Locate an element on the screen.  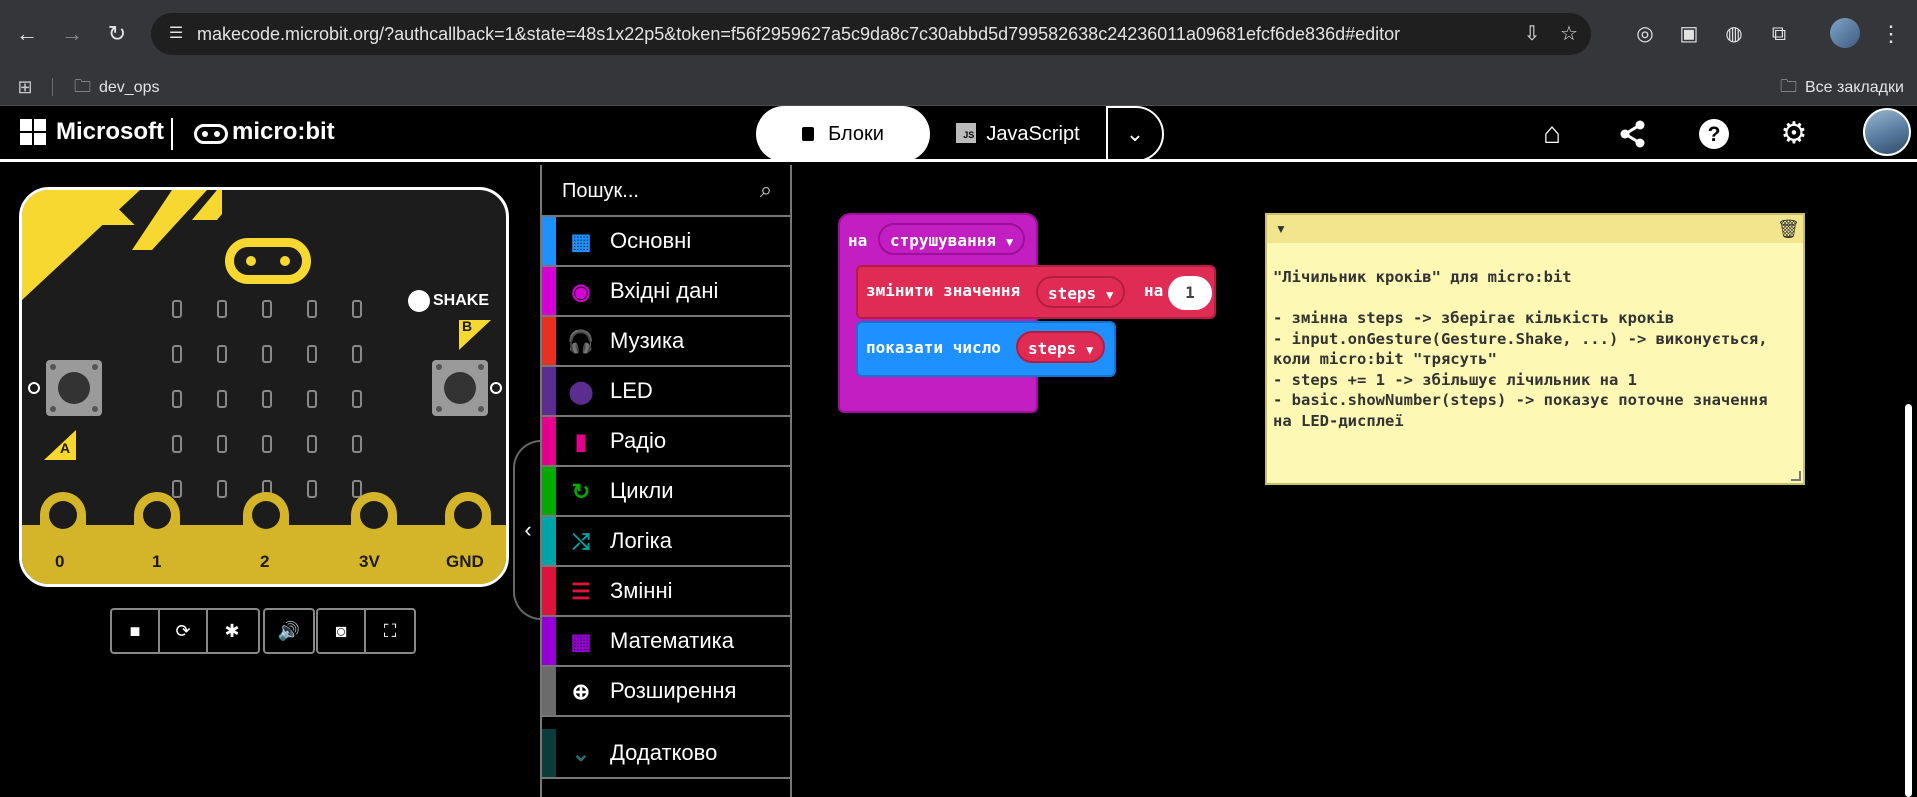
bookmark-star-icon: ☆ is located at coordinates (1569, 34).